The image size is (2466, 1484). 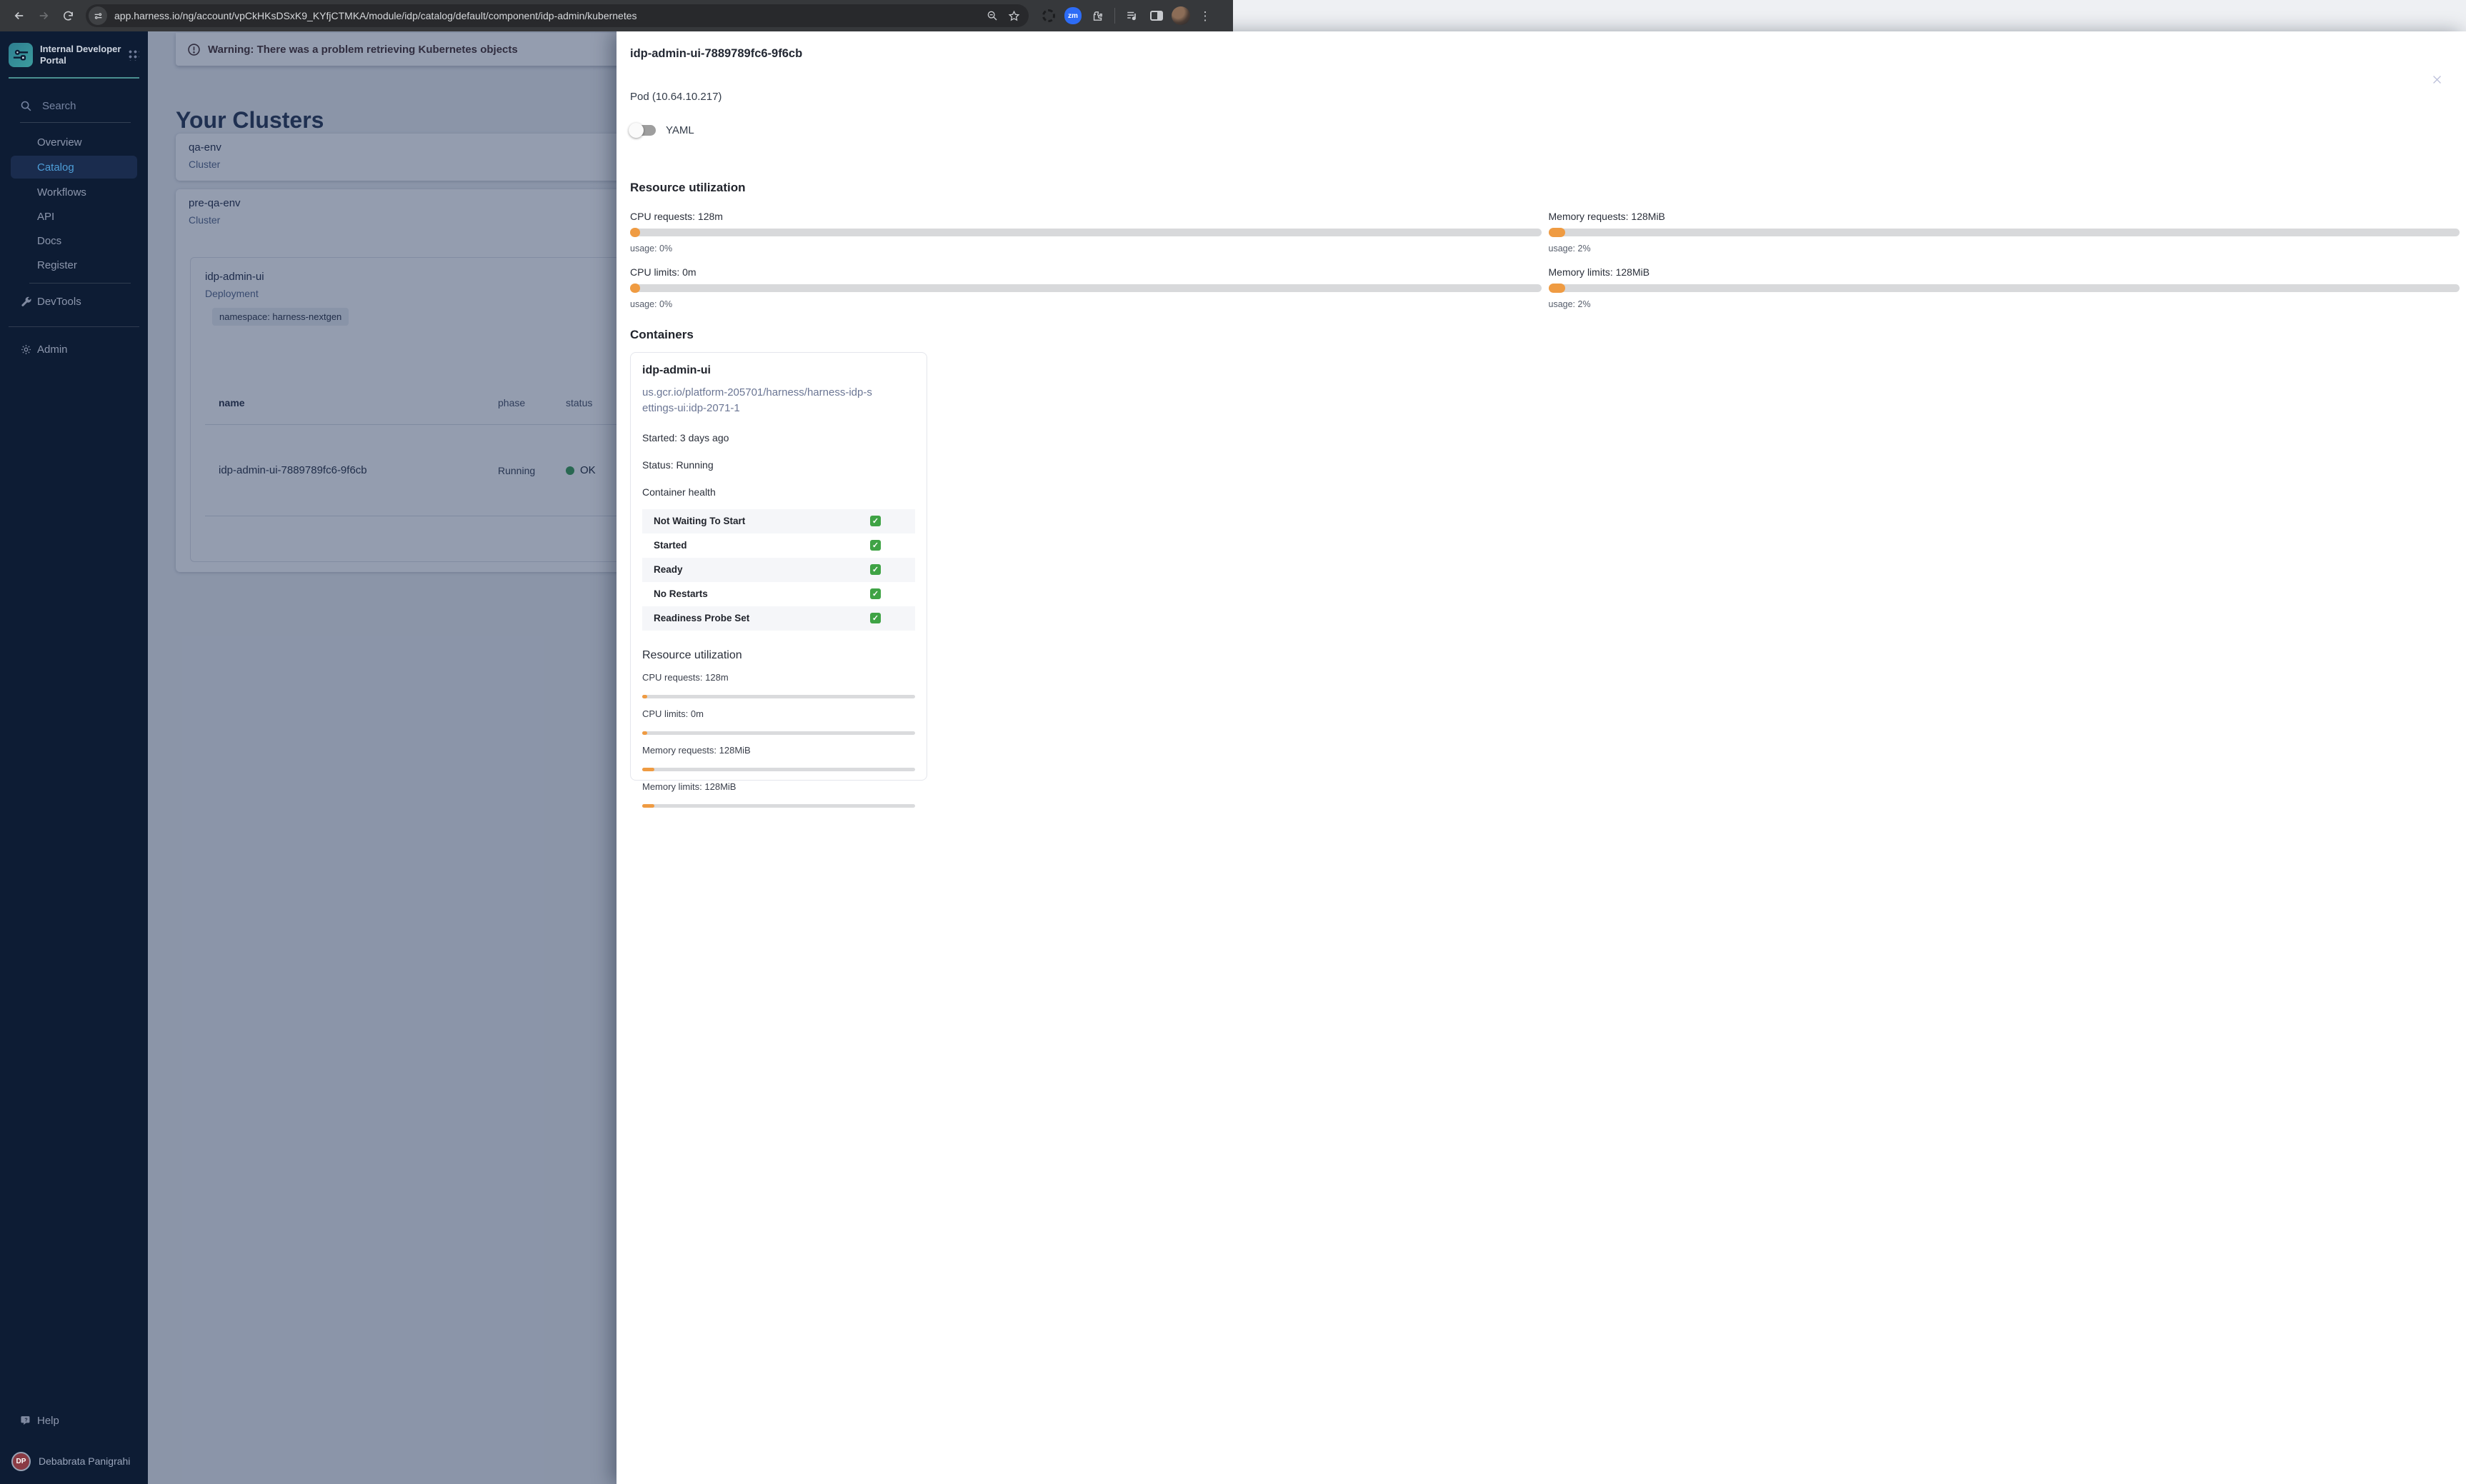 I want to click on cpu-requests-bar, so click(x=1086, y=232).